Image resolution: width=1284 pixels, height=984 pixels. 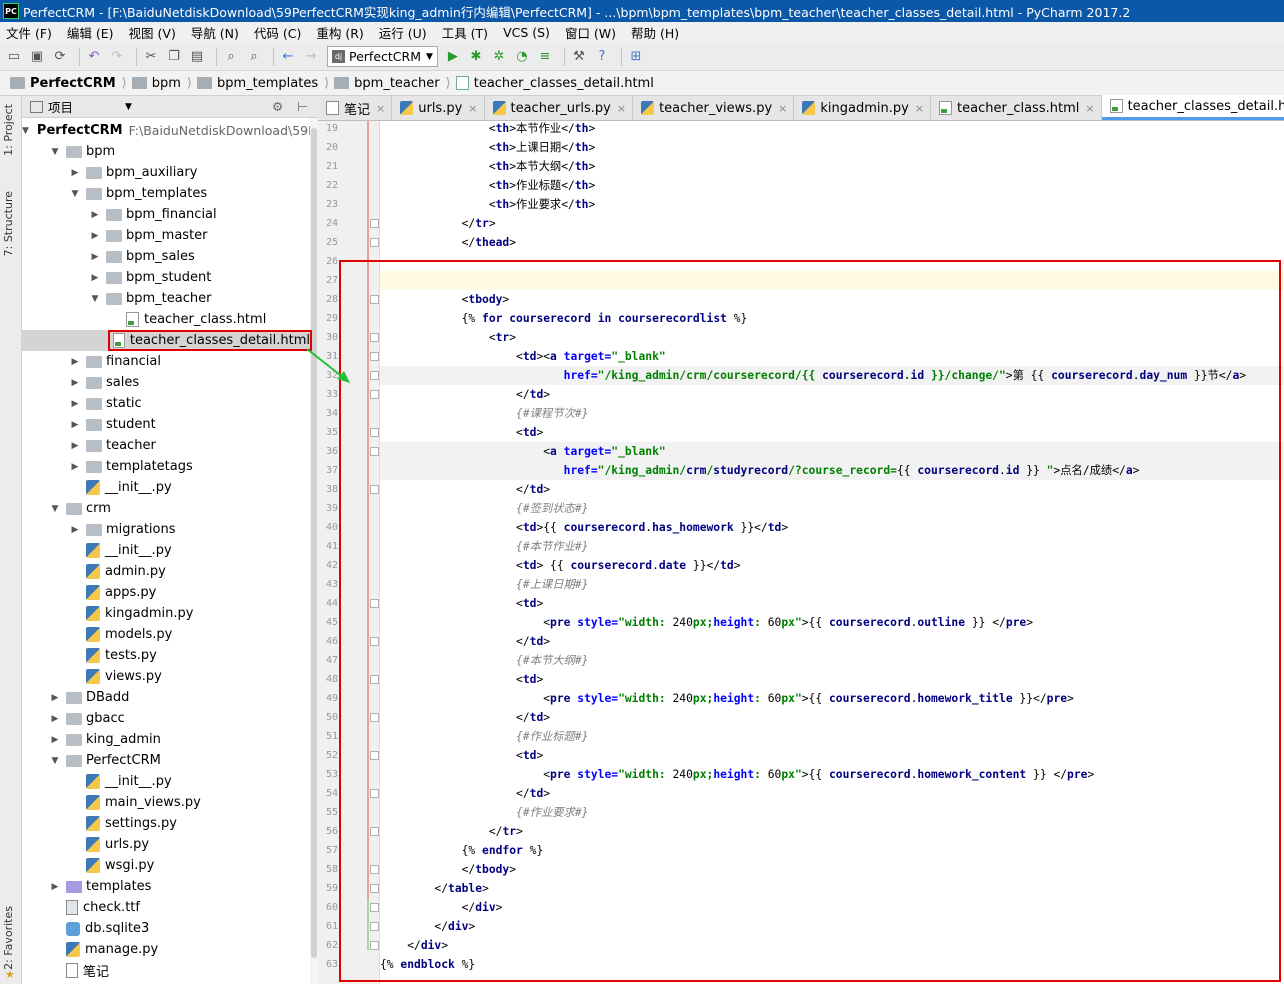 What do you see at coordinates (166, 613) in the screenshot?
I see `tree-item: kingadmin.py` at bounding box center [166, 613].